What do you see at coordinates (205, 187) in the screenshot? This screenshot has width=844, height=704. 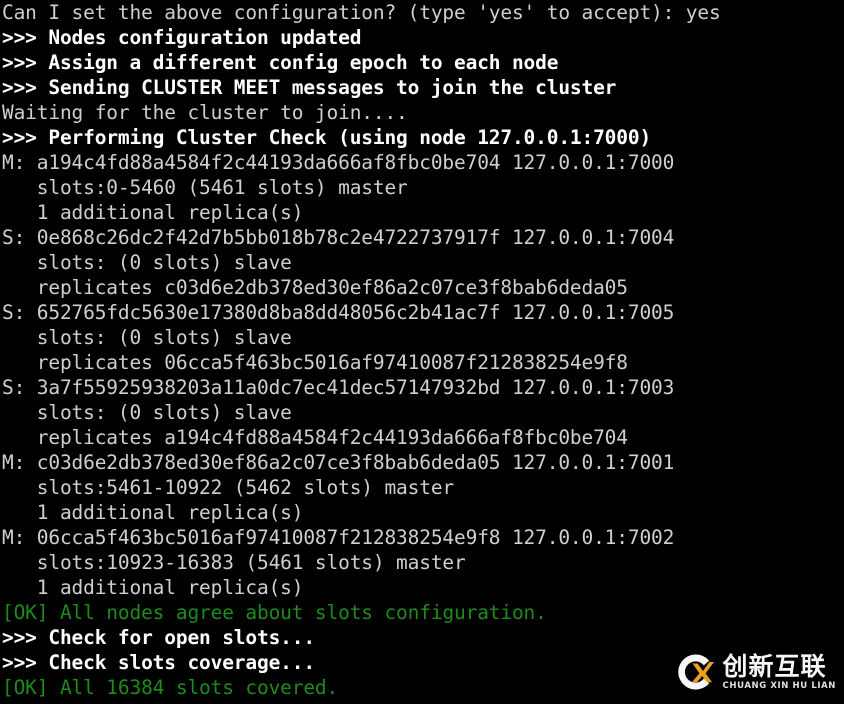 I see `terminal-line: slots:0-5460 (5461 slots) master` at bounding box center [205, 187].